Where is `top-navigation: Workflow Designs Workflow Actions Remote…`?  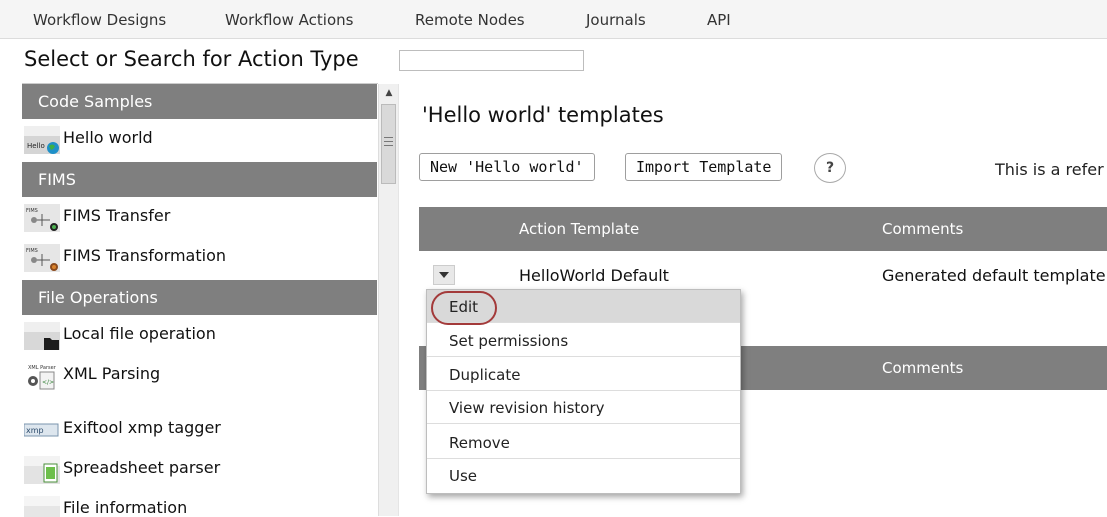 top-navigation: Workflow Designs Workflow Actions Remote… is located at coordinates (553, 19).